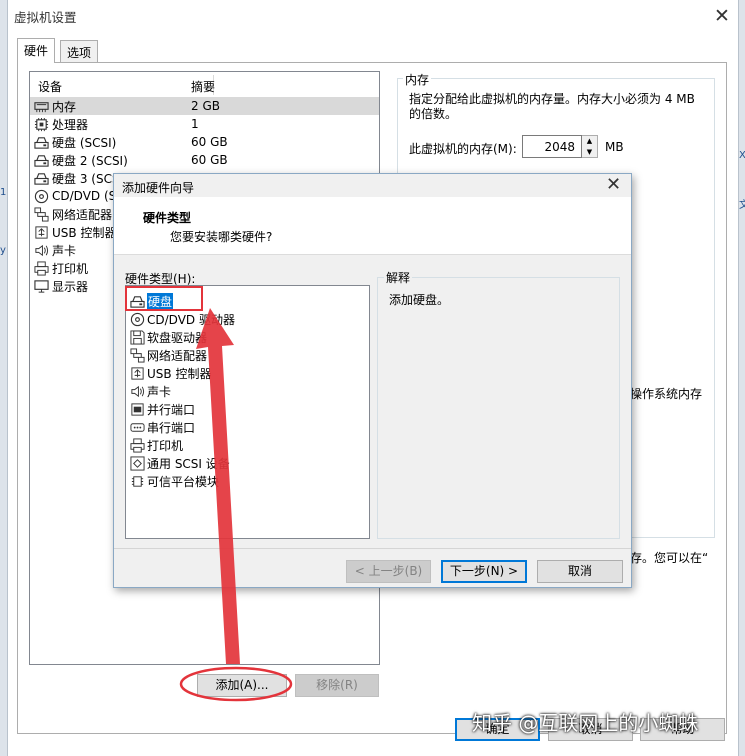 The height and width of the screenshot is (756, 745). Describe the element at coordinates (463, 149) in the screenshot. I see `memory-size-label: 此虚拟机的内存(M):` at that location.